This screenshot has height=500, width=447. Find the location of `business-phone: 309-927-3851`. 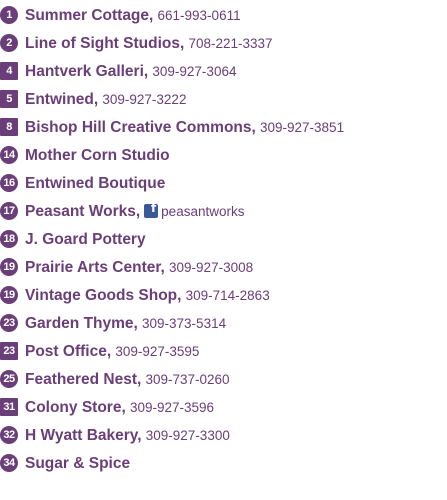

business-phone: 309-927-3851 is located at coordinates (302, 127).